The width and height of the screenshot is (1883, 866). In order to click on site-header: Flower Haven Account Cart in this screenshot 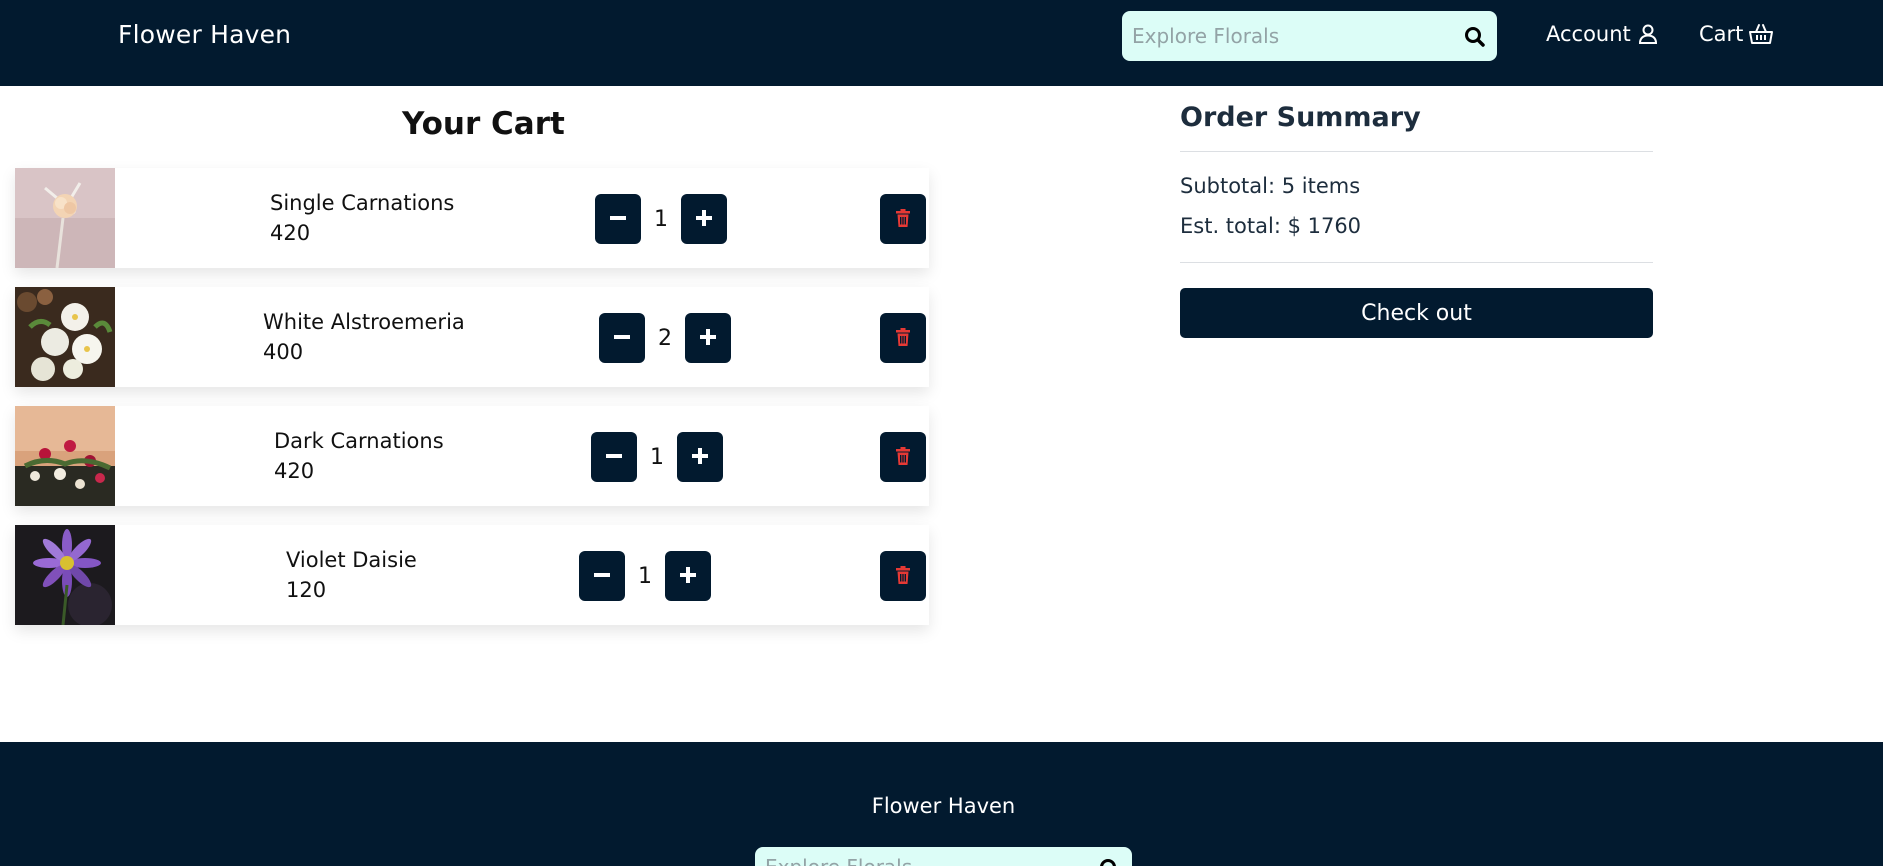, I will do `click(941, 43)`.